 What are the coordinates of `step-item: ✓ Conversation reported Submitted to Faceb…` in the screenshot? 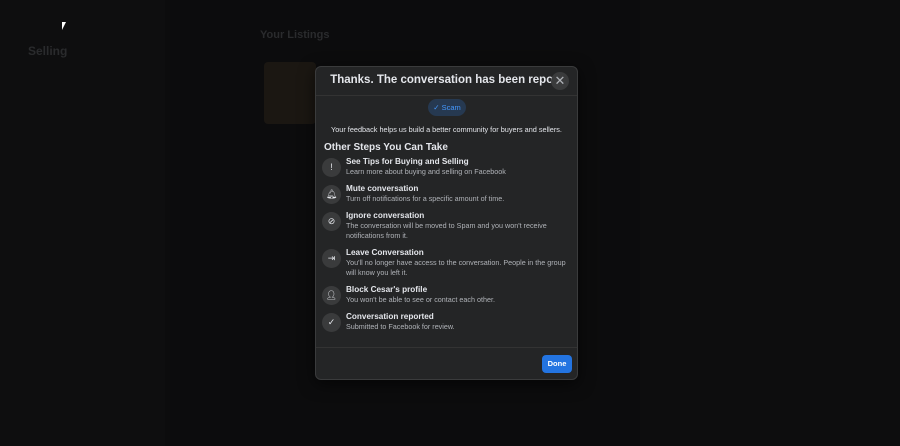 It's located at (447, 322).